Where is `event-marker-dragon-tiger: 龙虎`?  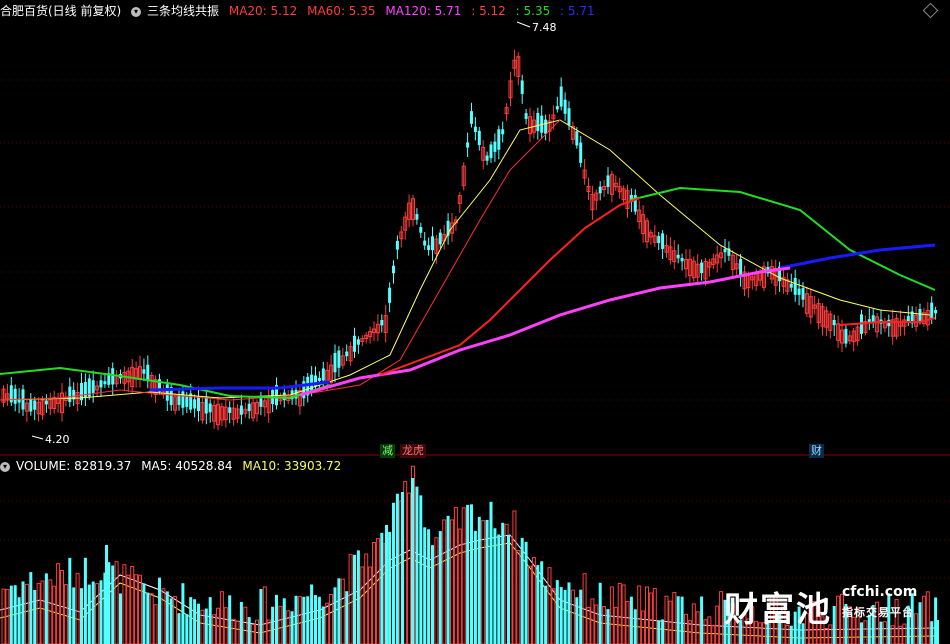
event-marker-dragon-tiger: 龙虎 is located at coordinates (413, 451).